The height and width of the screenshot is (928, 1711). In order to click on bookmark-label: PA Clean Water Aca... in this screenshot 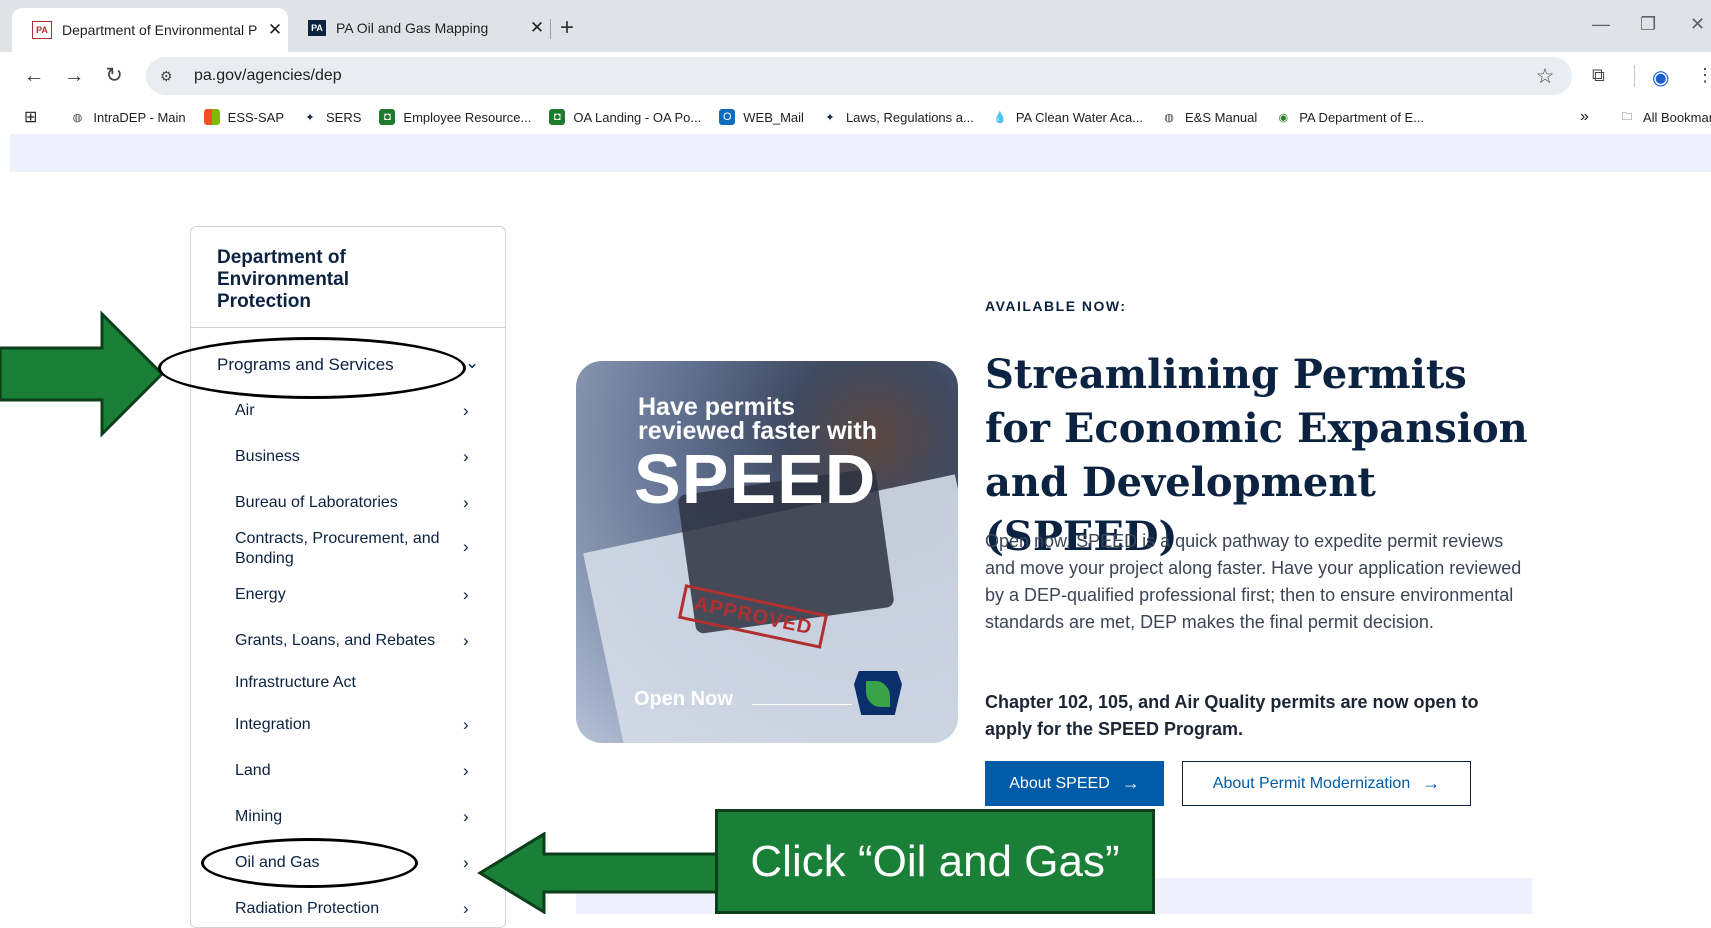, I will do `click(1079, 117)`.